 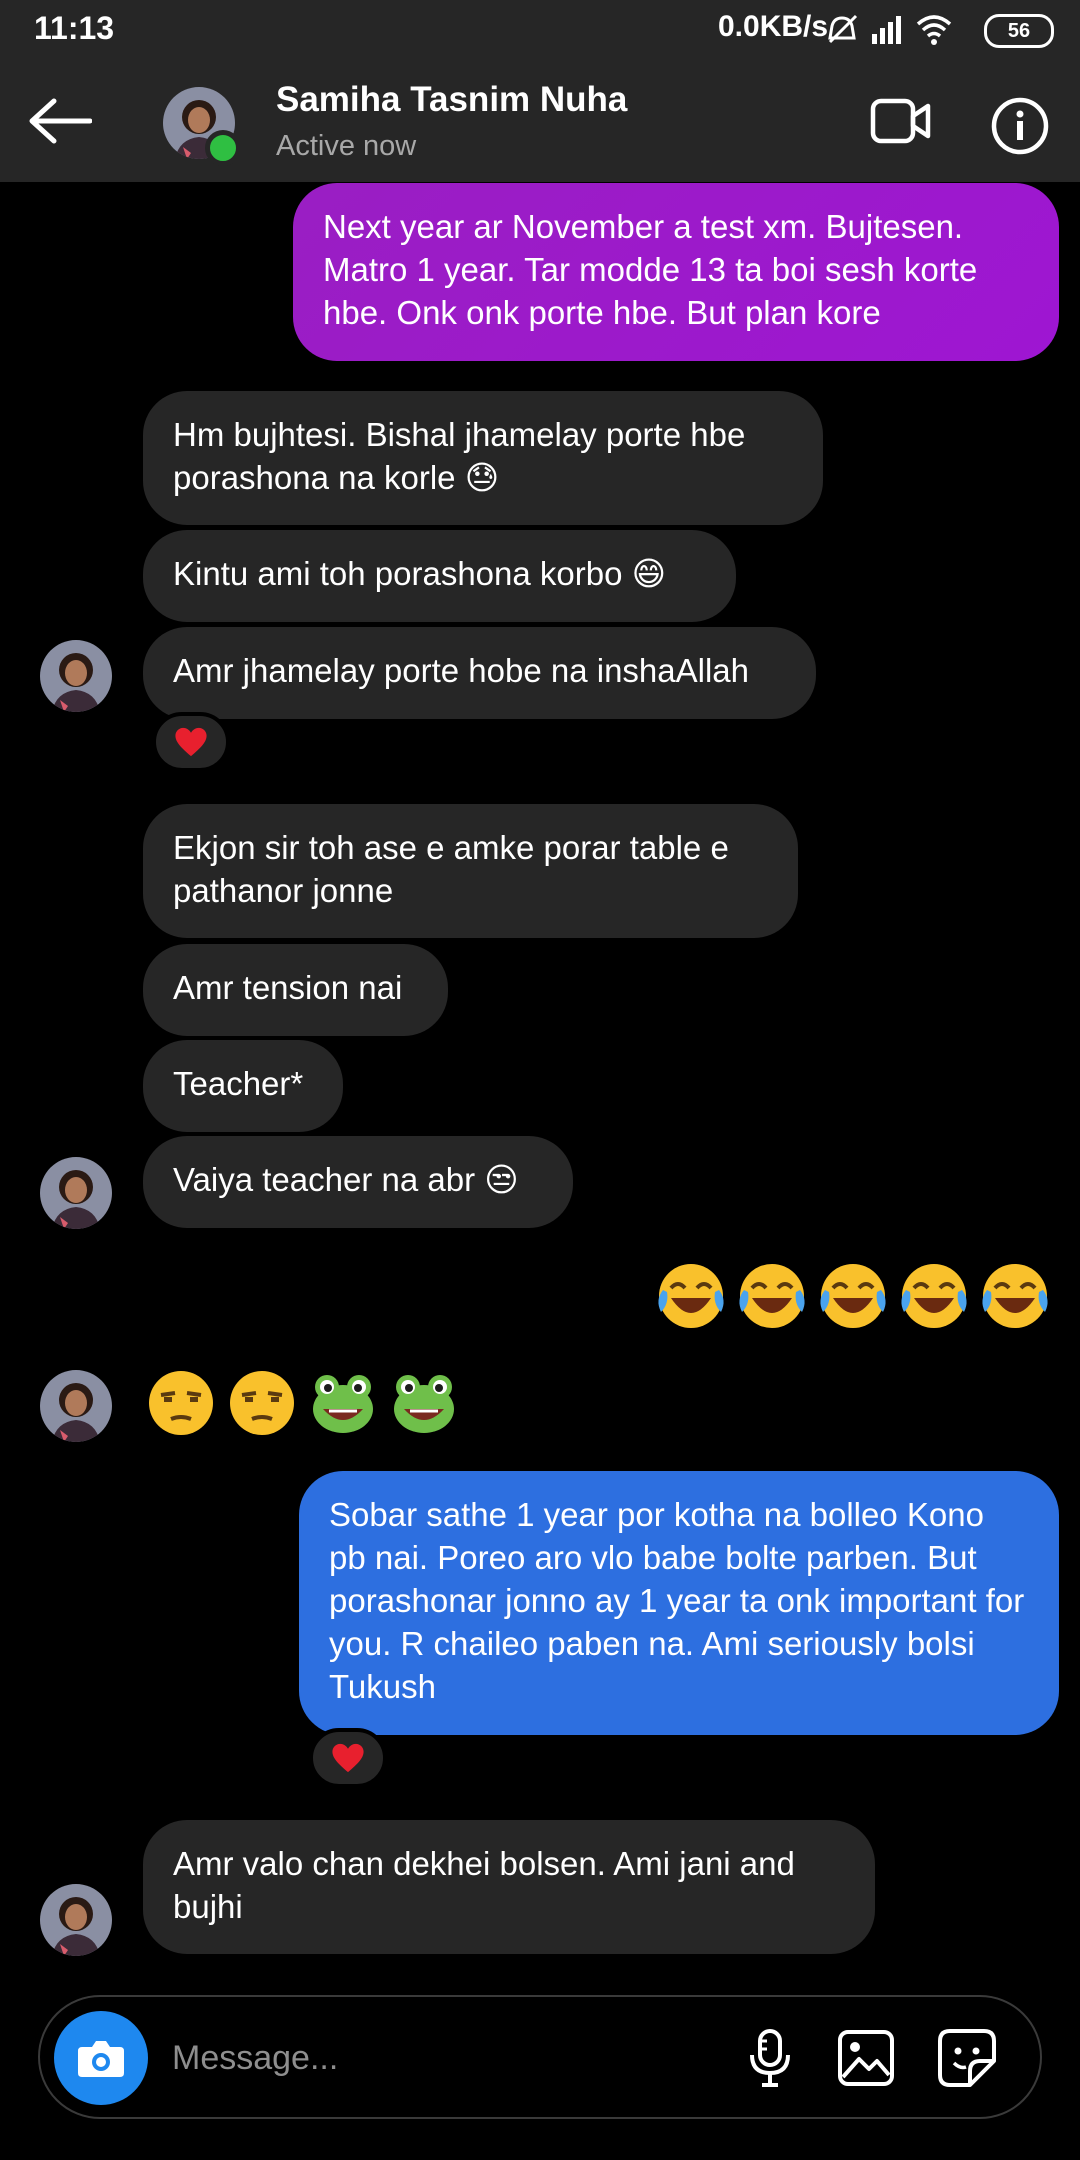 I want to click on message-composer, so click(x=540, y=2057).